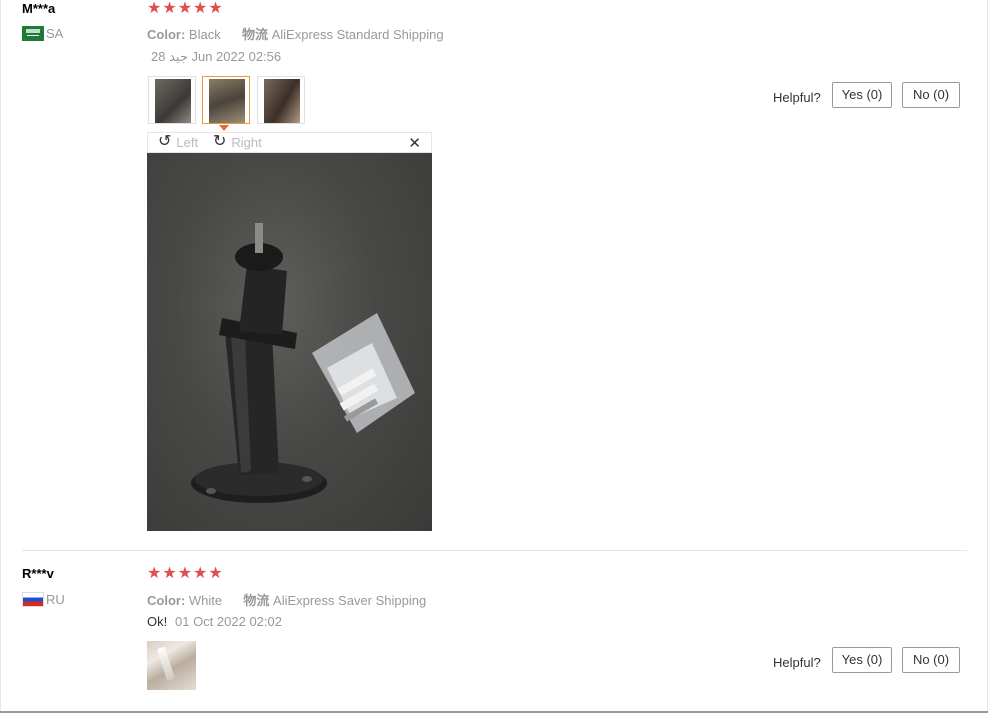 This screenshot has width=988, height=713. I want to click on rotate-right-button: ↻ Right, so click(237, 142).